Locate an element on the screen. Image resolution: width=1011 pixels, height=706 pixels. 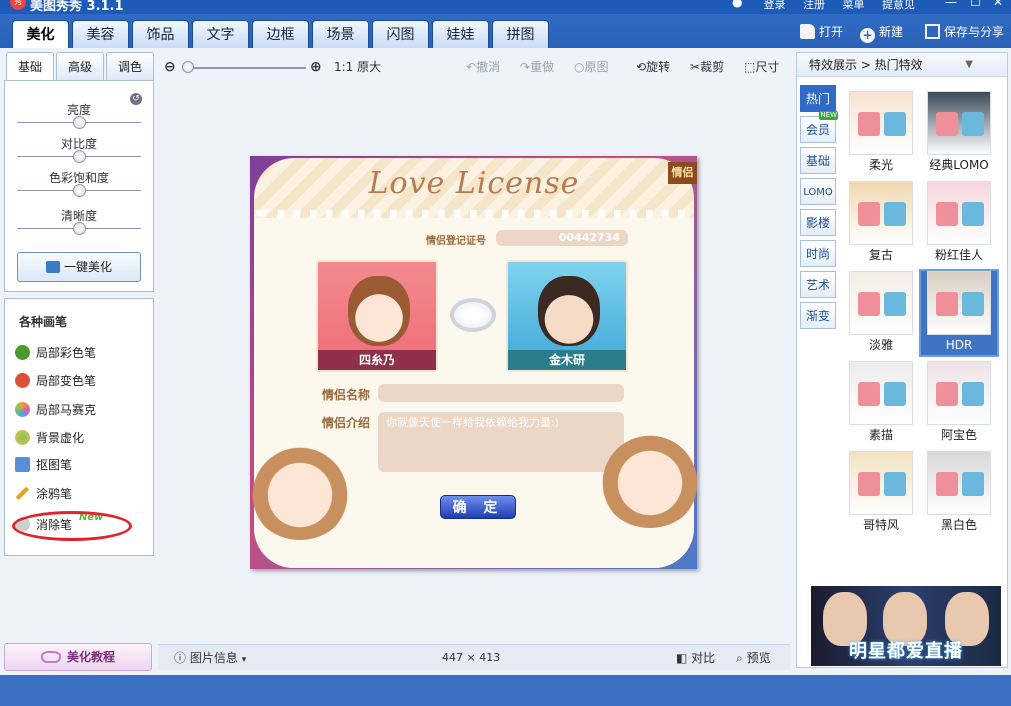
zoom-knob is located at coordinates (188, 67).